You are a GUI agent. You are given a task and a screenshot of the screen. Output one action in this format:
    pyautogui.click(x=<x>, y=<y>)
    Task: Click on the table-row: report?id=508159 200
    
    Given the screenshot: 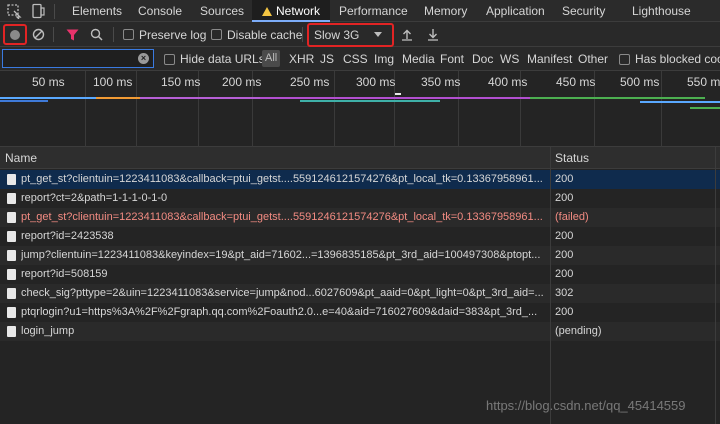 What is the action you would take?
    pyautogui.click(x=360, y=274)
    